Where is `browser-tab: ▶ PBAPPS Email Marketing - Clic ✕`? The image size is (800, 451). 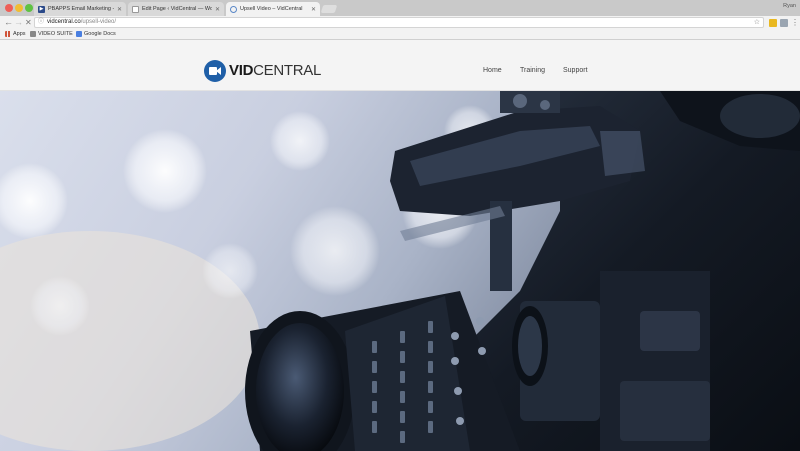
browser-tab: ▶ PBAPPS Email Marketing - Clic ✕ is located at coordinates (80, 9).